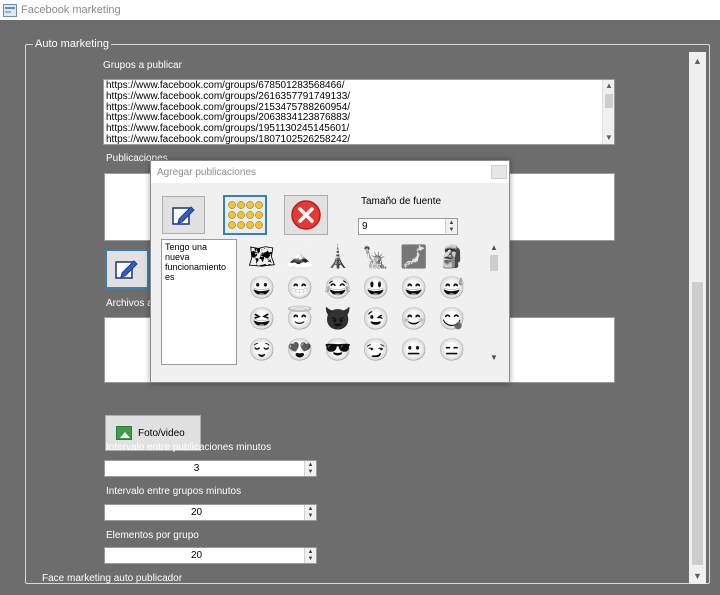  Describe the element at coordinates (300, 349) in the screenshot. I see `emoji-item: 😍` at that location.